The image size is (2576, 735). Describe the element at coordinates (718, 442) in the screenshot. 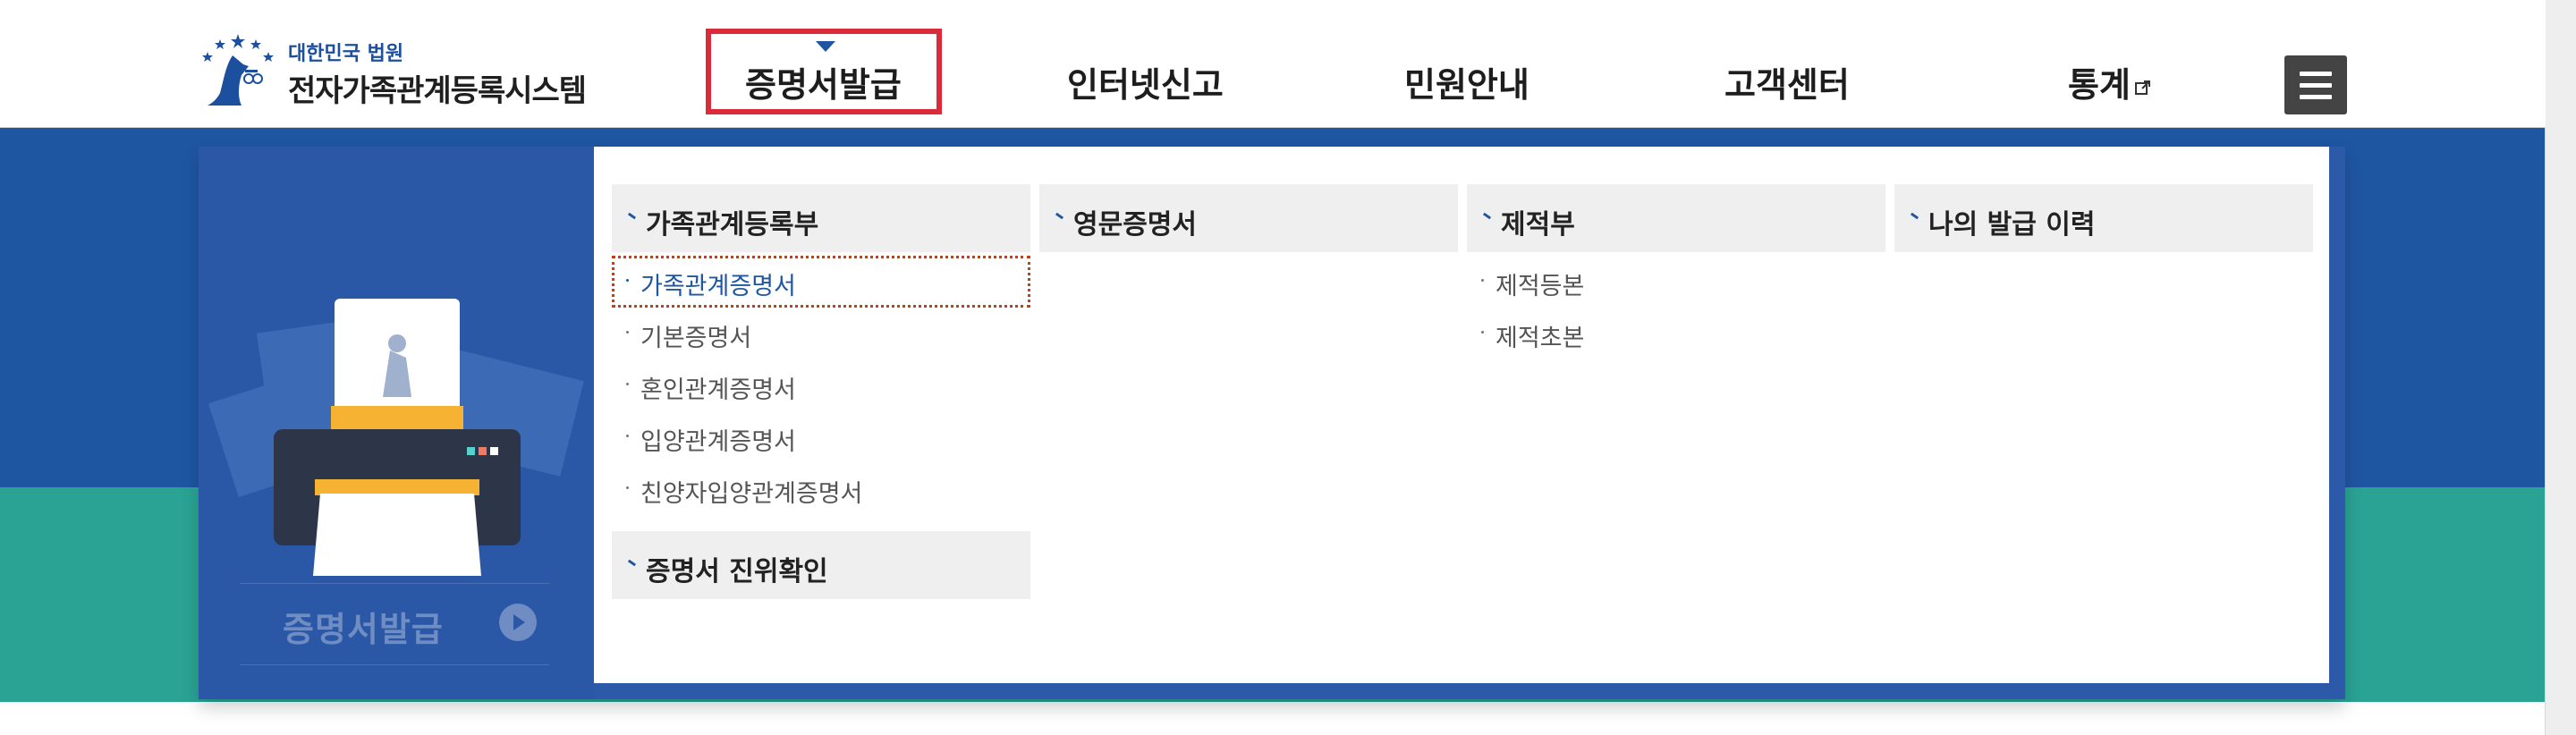

I see `menu-item-label: 입양관계증명서` at that location.